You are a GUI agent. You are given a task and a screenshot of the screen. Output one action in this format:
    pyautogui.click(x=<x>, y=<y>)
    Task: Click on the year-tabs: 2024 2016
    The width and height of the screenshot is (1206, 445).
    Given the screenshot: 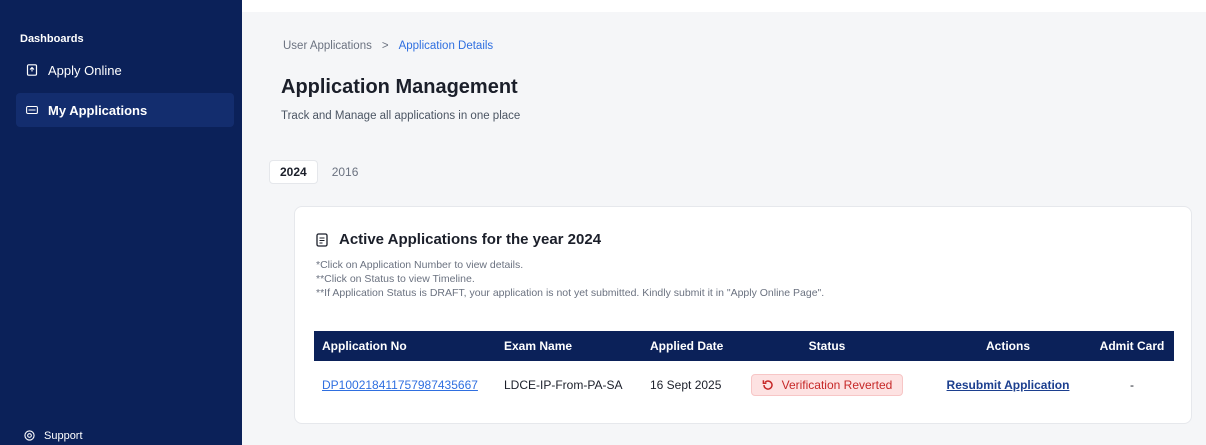 What is the action you would take?
    pyautogui.click(x=318, y=172)
    